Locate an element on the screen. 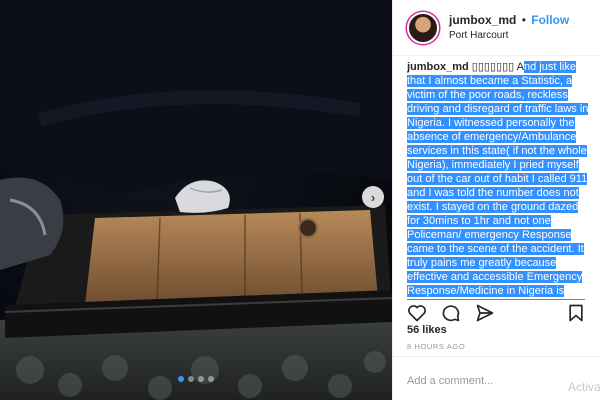 The width and height of the screenshot is (600, 400). follow-button: Follow is located at coordinates (550, 20).